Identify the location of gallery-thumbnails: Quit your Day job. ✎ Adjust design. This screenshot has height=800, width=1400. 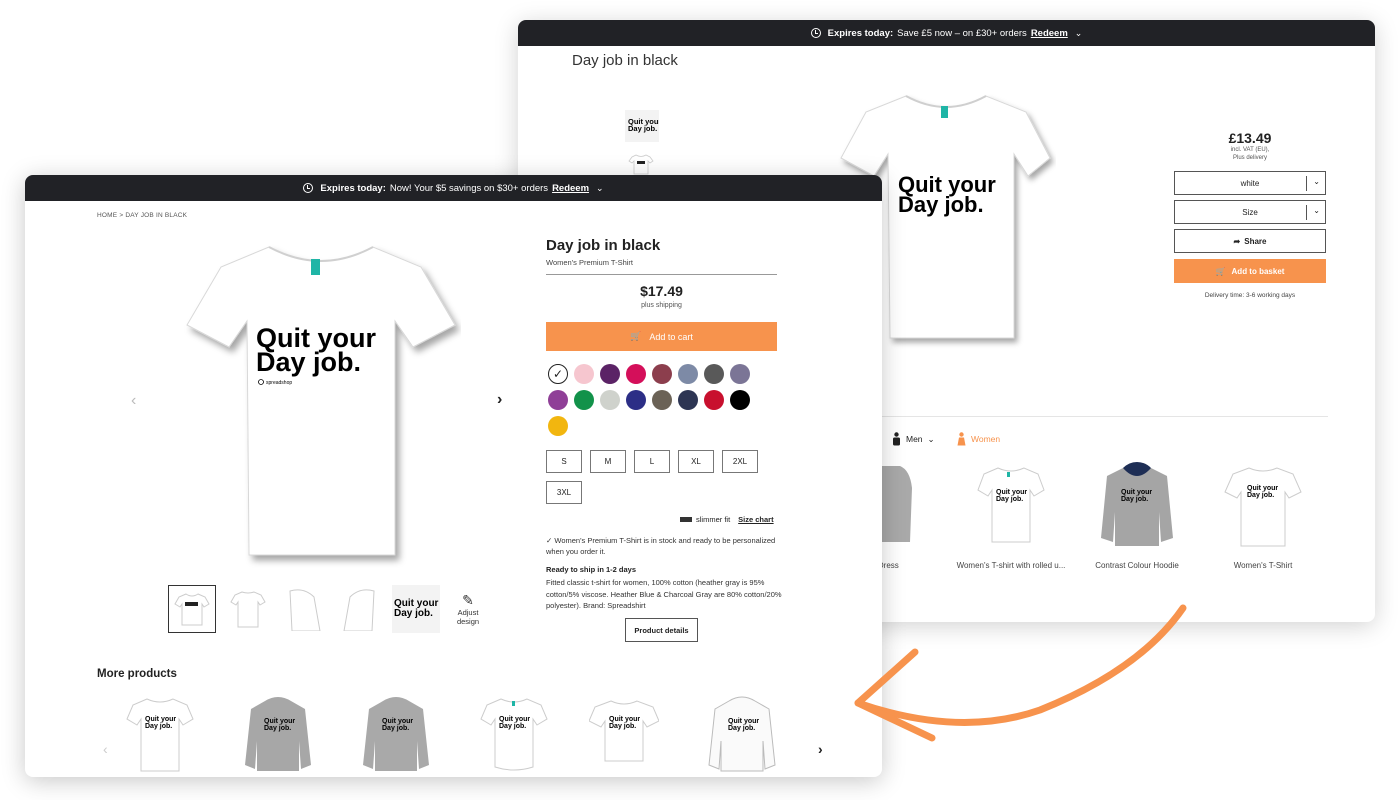
(328, 609).